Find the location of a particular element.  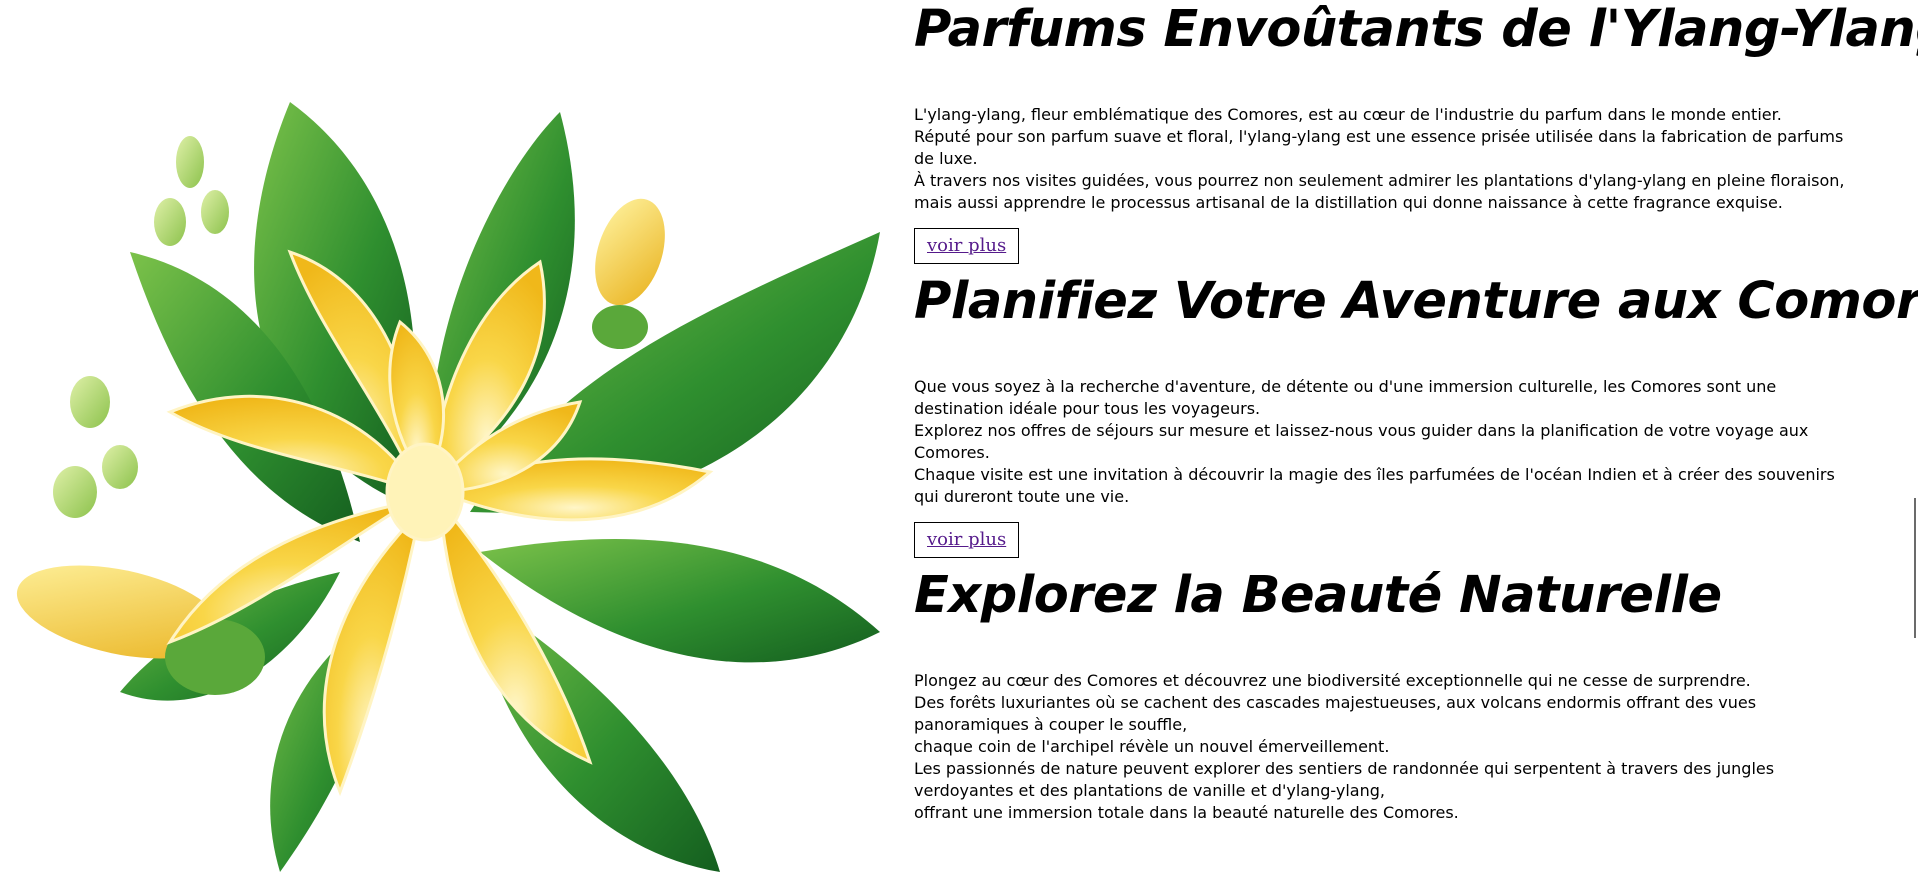

section-title: Planifiez Votre Aventure aux Comores is located at coordinates (1416, 301).